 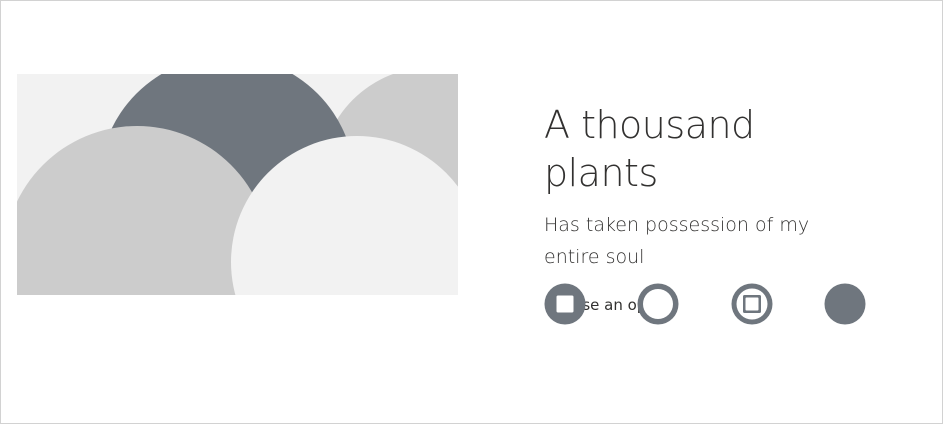 I want to click on filled-circle-option-icon, so click(x=845, y=304).